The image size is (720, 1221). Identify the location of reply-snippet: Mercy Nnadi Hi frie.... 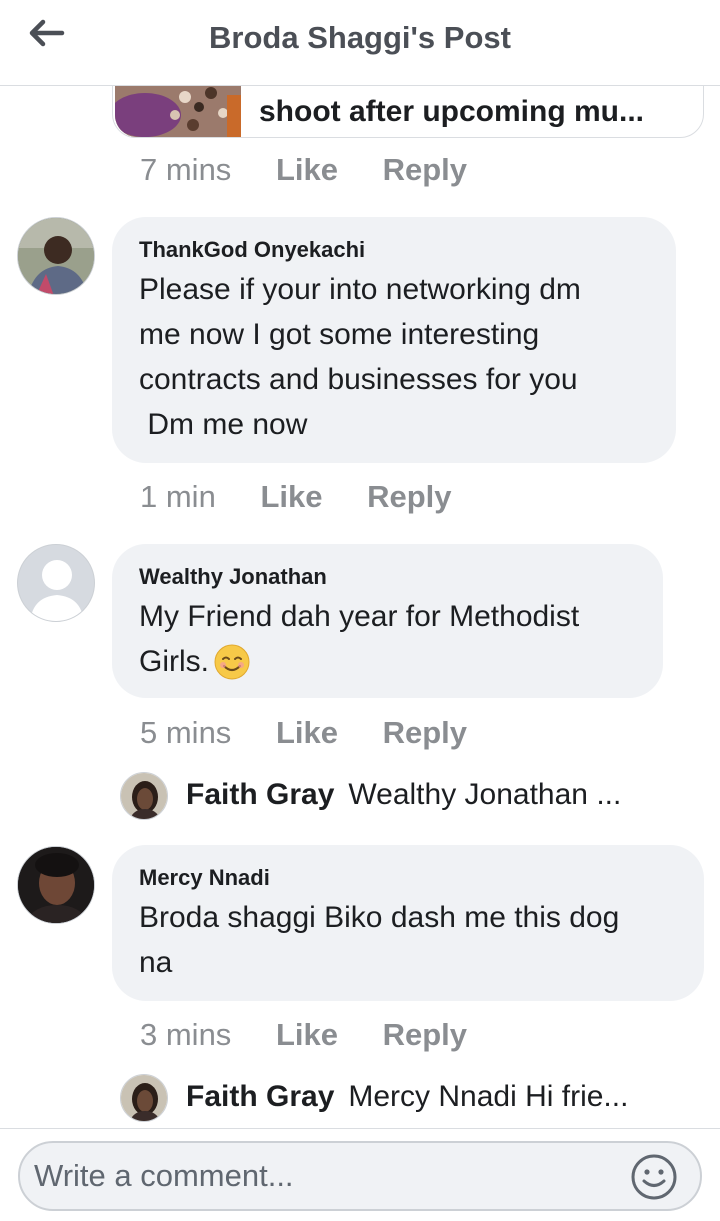
(488, 1096).